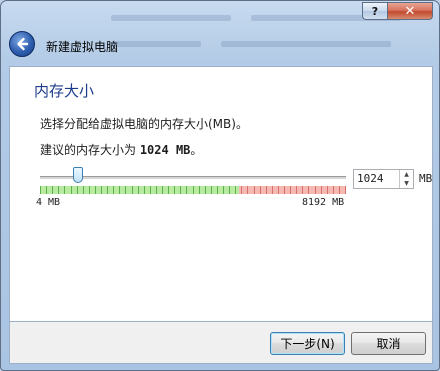 The image size is (440, 371). What do you see at coordinates (406, 183) in the screenshot?
I see `spin-down-icon: ▼` at bounding box center [406, 183].